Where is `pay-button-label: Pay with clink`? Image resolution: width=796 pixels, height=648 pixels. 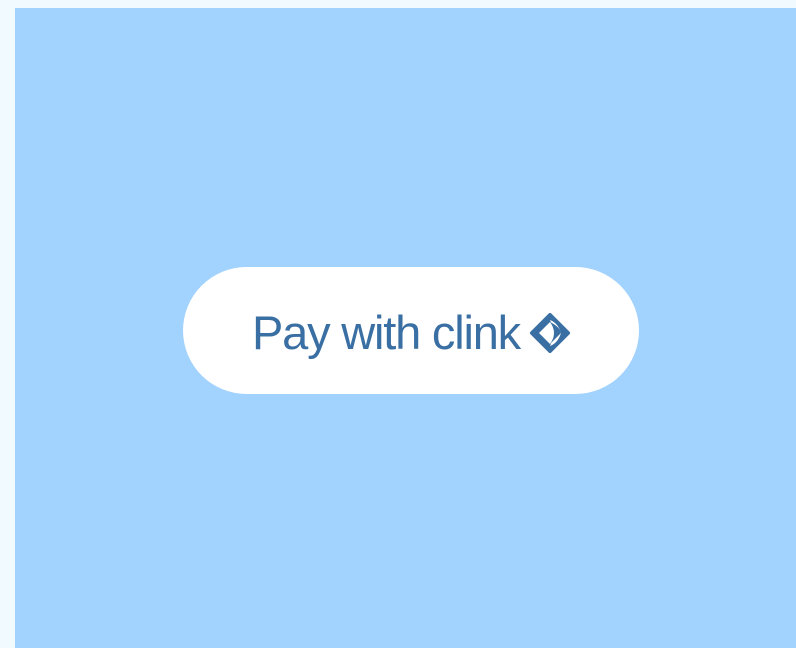
pay-button-label: Pay with clink is located at coordinates (386, 332).